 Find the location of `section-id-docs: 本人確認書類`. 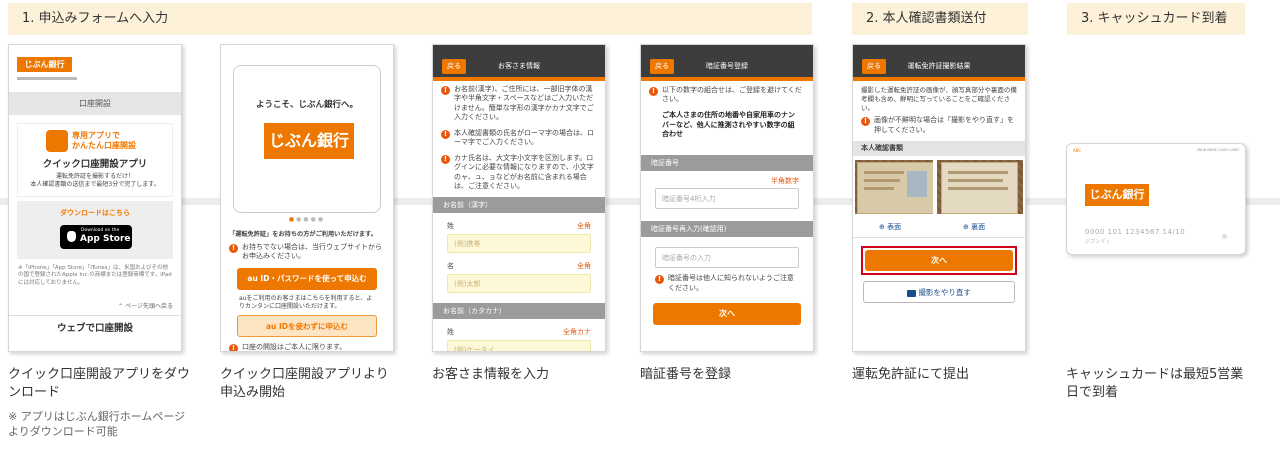

section-id-docs: 本人確認書類 is located at coordinates (939, 149).